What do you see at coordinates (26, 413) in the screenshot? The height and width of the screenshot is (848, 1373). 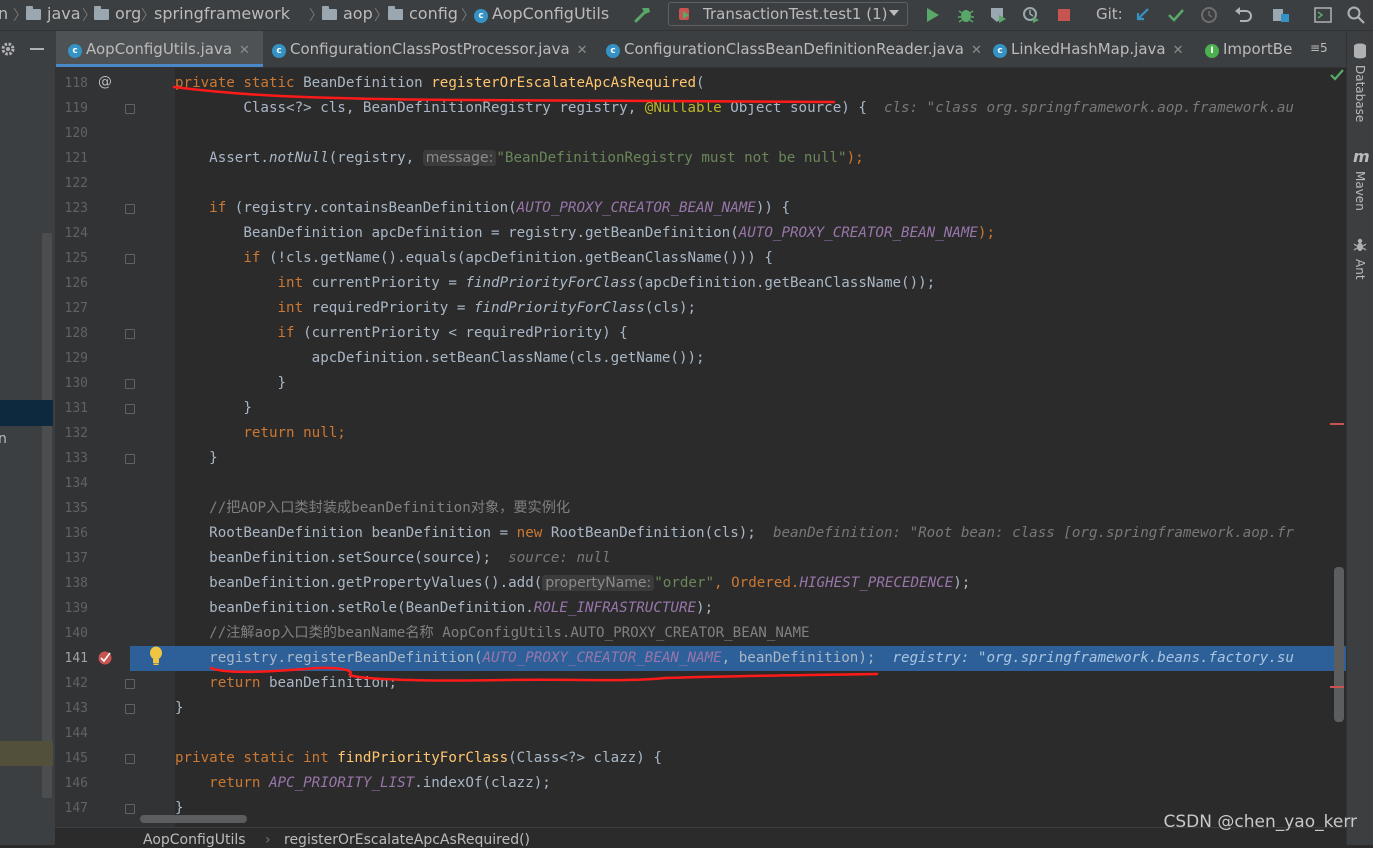 I see `project-tree-selection` at bounding box center [26, 413].